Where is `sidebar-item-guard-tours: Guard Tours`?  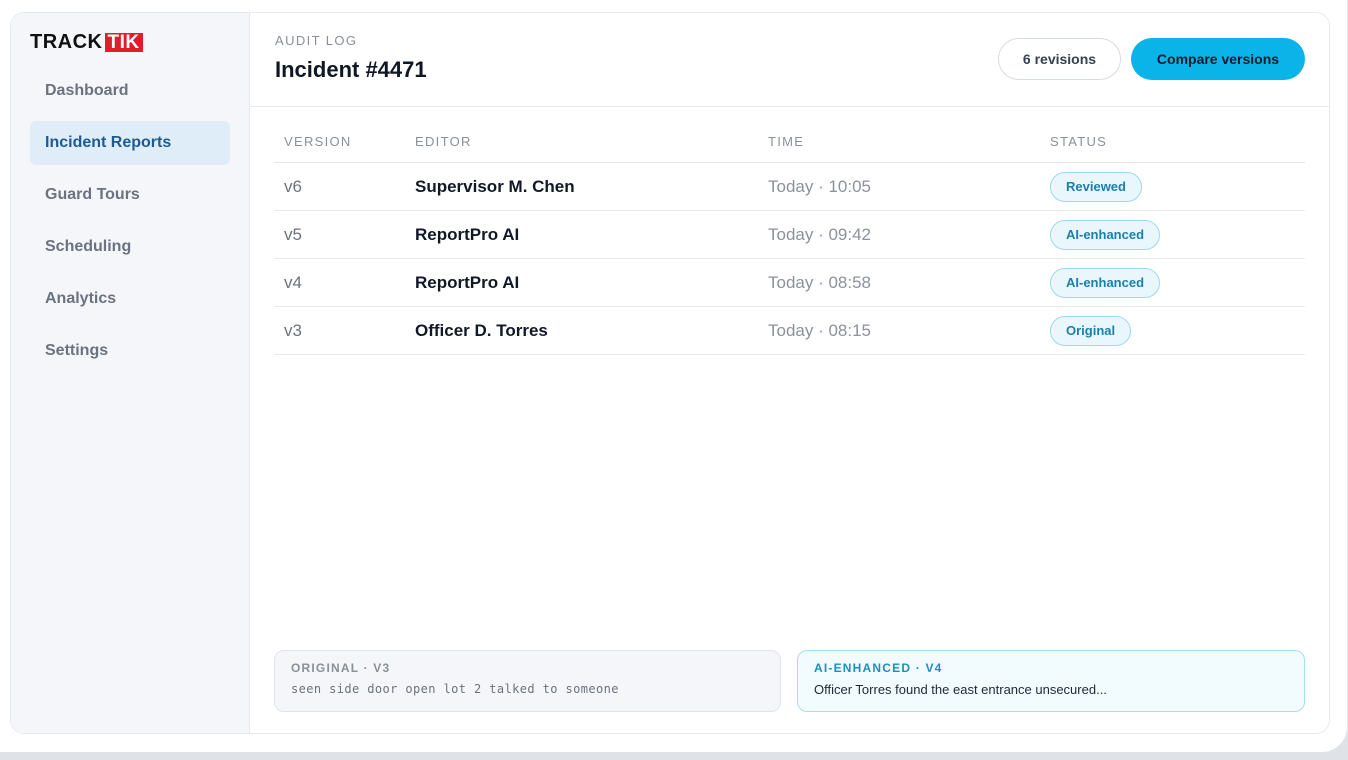 sidebar-item-guard-tours: Guard Tours is located at coordinates (130, 195).